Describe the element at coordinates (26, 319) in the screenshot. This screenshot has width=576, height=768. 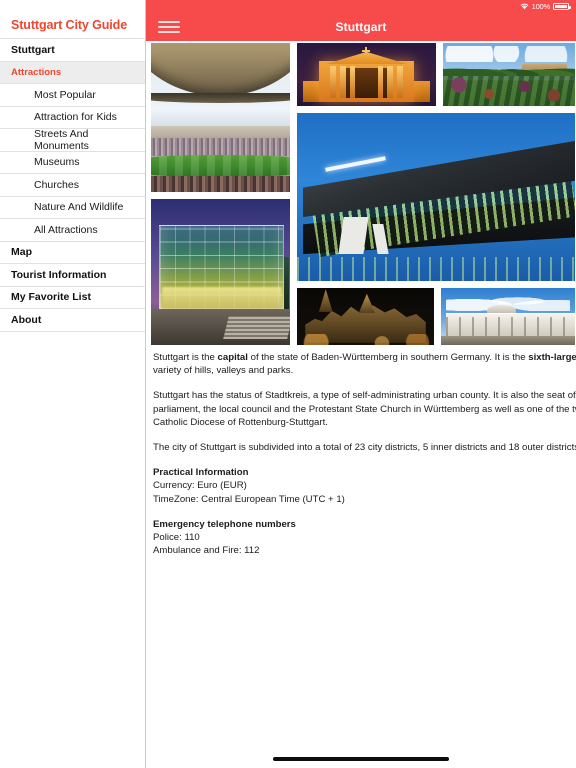
I see `sidebar-item-label: About` at that location.